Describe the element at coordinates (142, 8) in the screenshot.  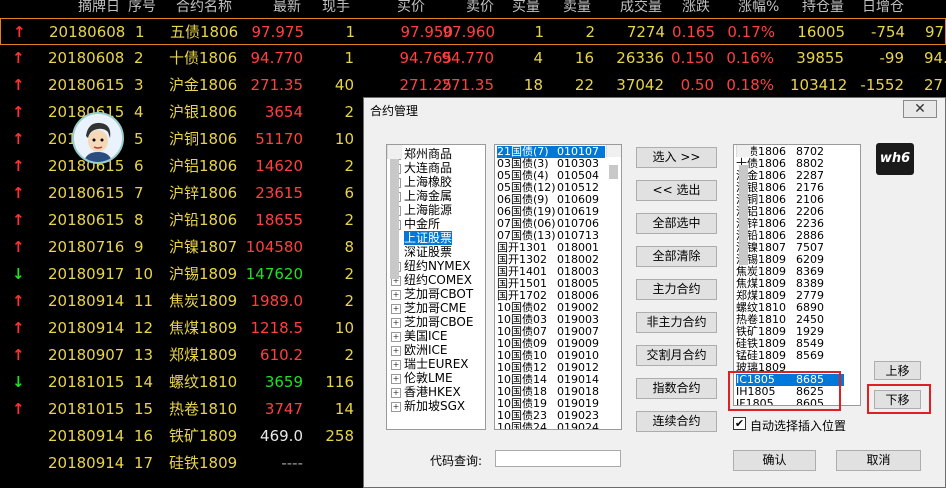
I see `column-header: 序号` at that location.